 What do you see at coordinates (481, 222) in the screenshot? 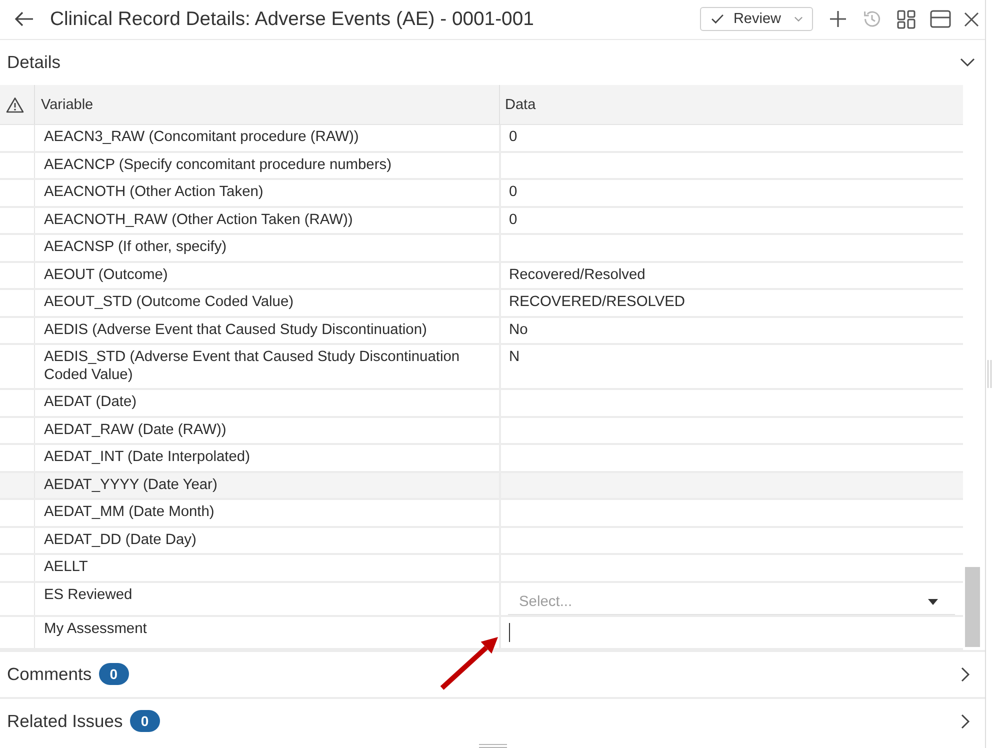
I see `table-row: AEACNOTH_RAW (Other Action Taken (RAW)) 0` at bounding box center [481, 222].